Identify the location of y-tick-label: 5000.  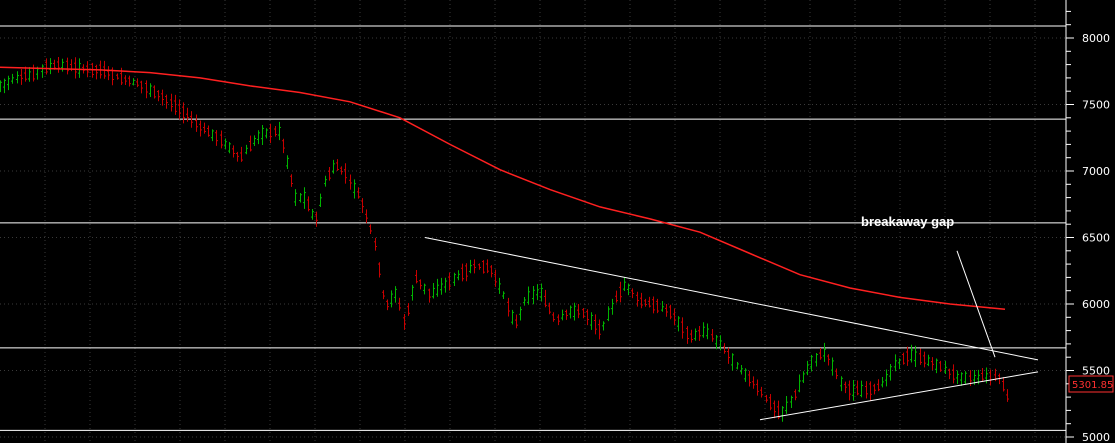
(1096, 437).